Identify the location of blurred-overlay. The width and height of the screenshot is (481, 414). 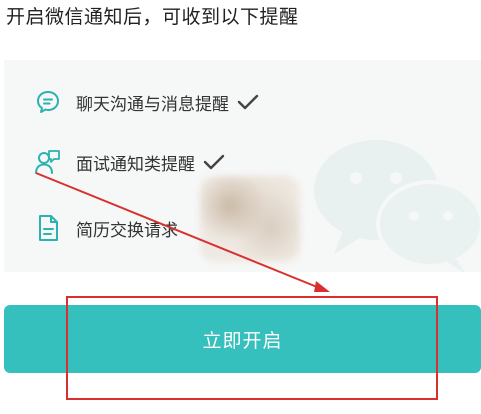
(250, 219).